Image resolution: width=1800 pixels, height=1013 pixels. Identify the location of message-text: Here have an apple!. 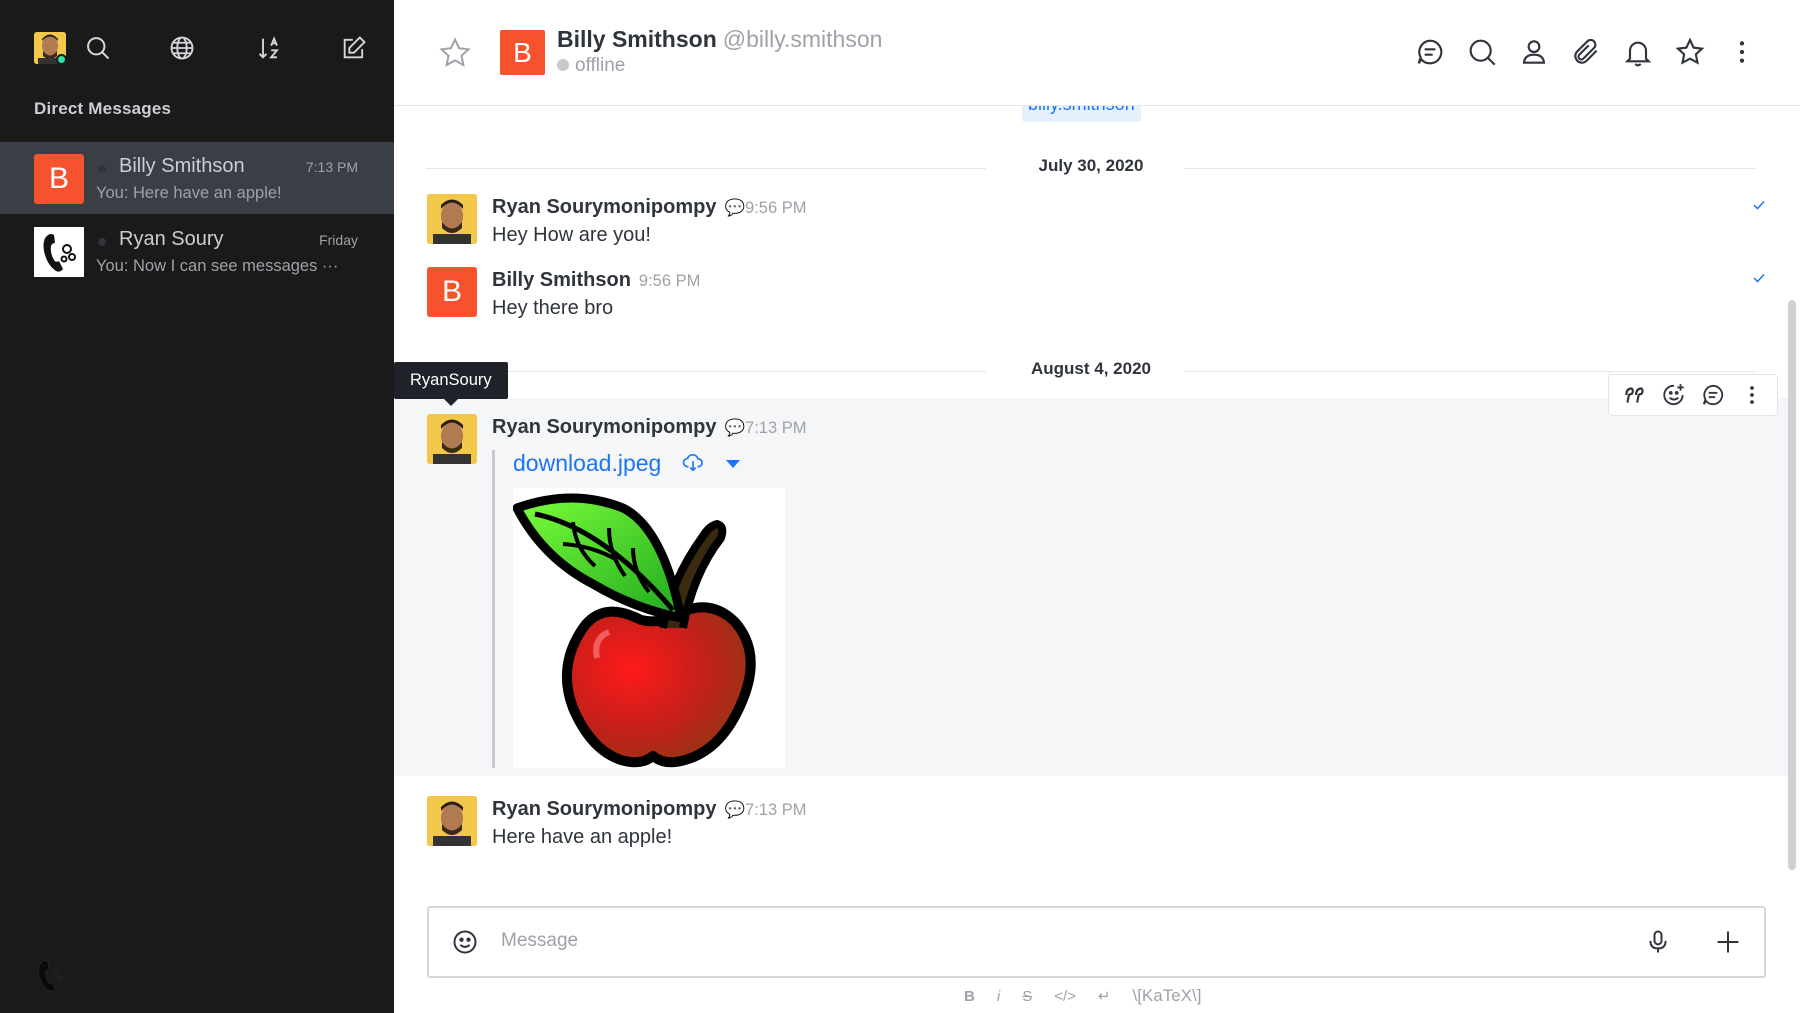
(582, 837).